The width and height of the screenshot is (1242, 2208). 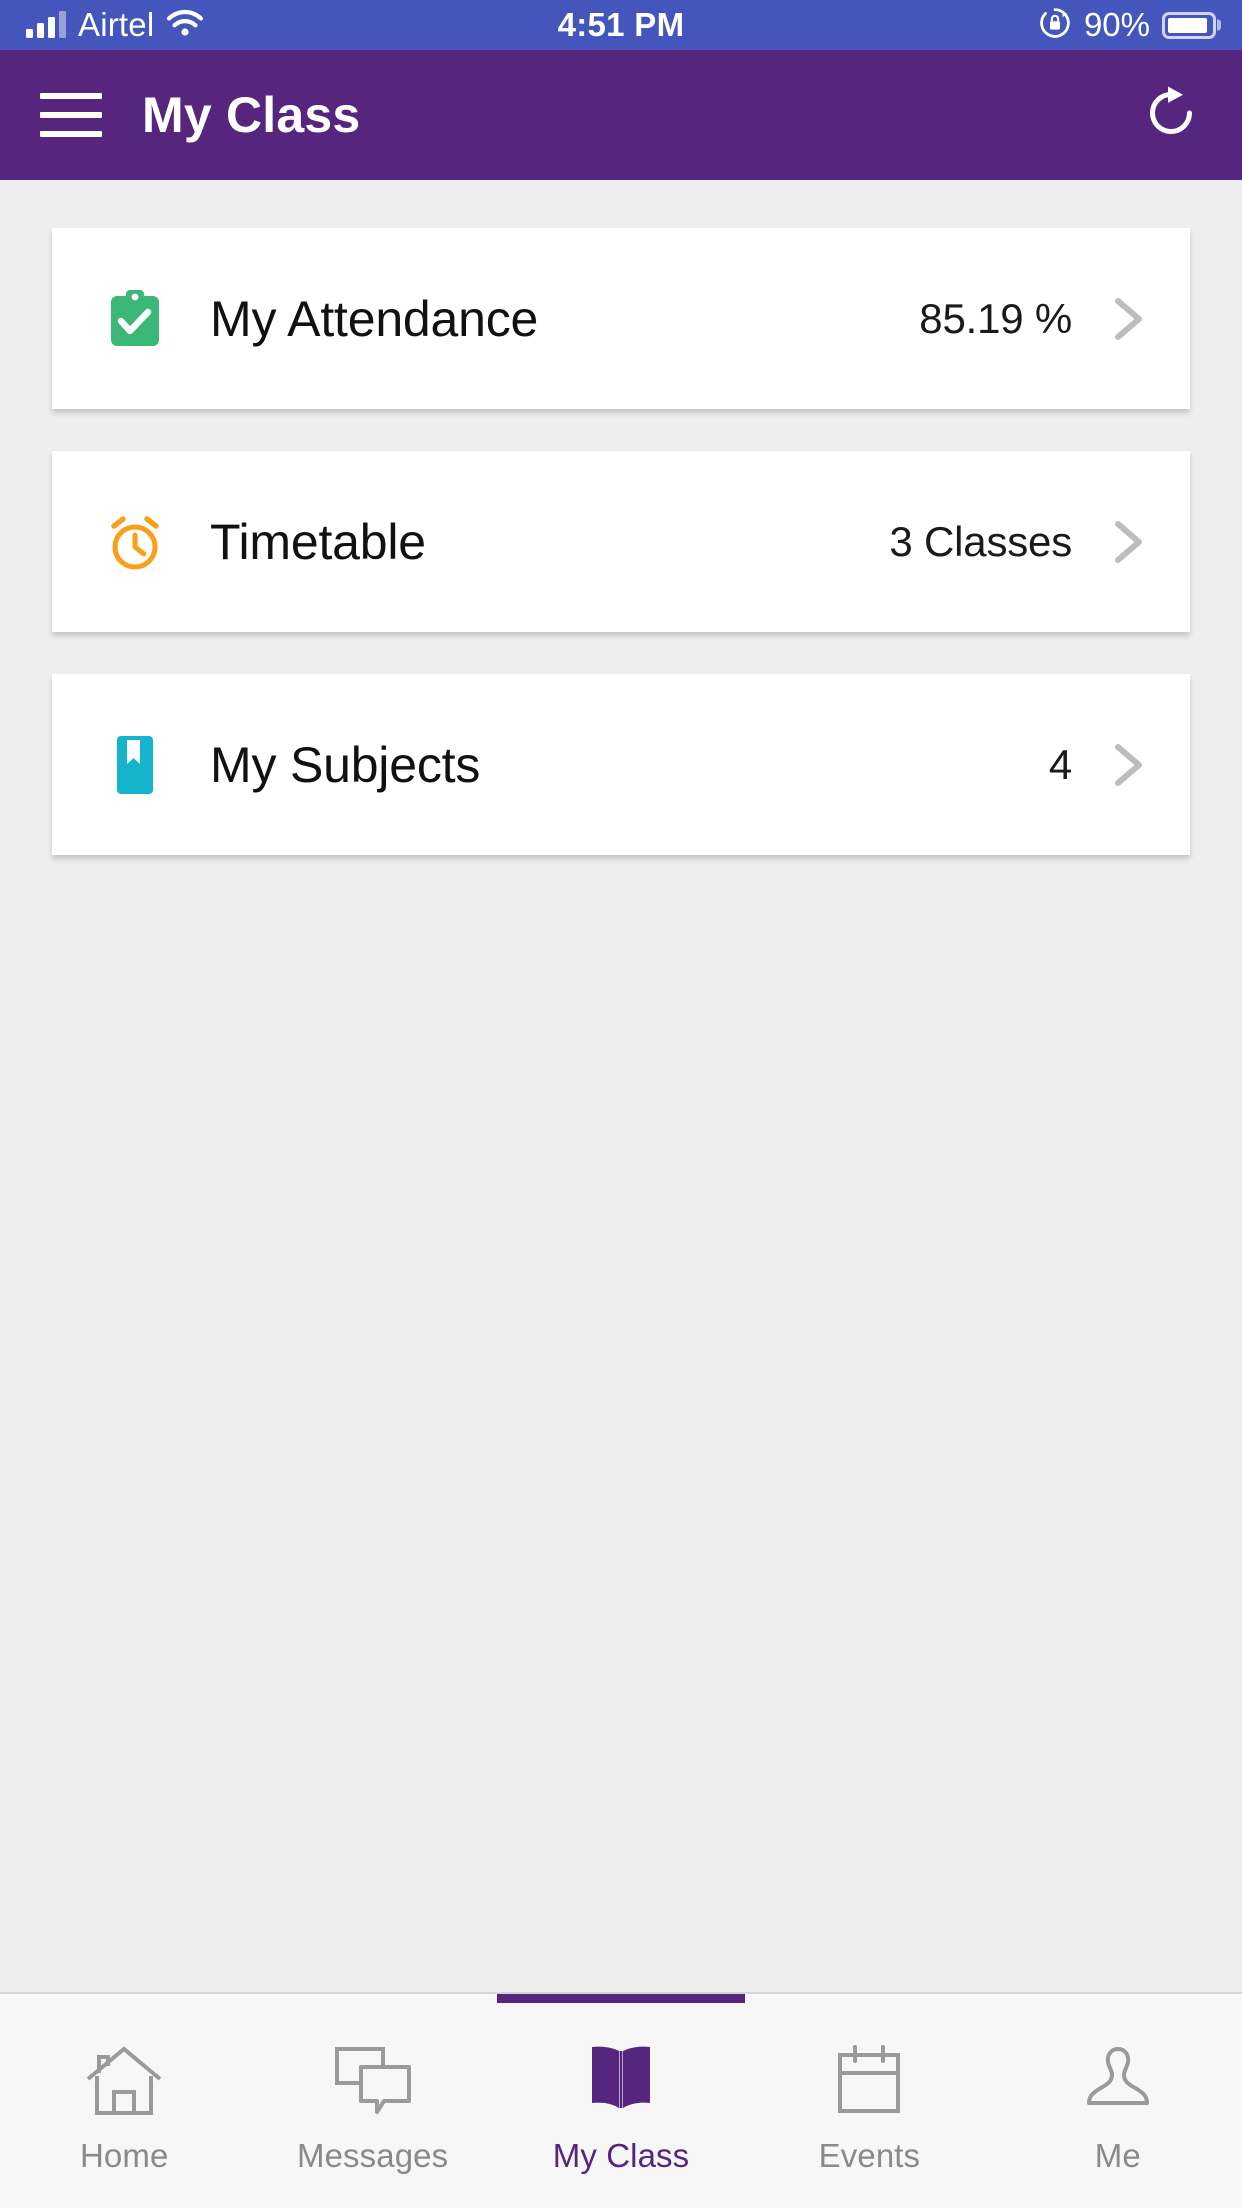 What do you see at coordinates (621, 541) in the screenshot?
I see `list-item-timetable: Timetable 3 Classes` at bounding box center [621, 541].